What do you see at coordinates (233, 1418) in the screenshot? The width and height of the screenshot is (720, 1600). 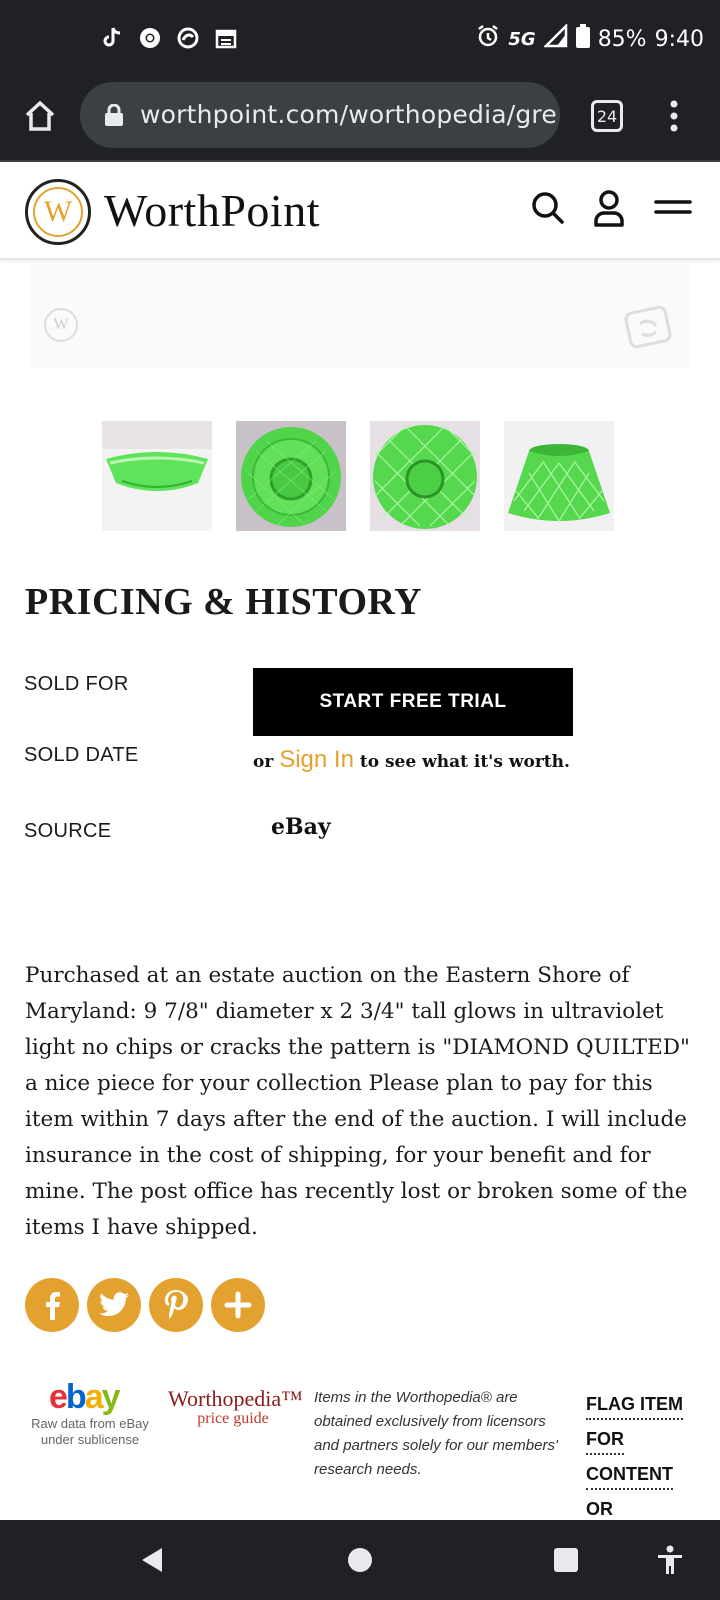 I see `worthopedia-subtitle: price guide` at bounding box center [233, 1418].